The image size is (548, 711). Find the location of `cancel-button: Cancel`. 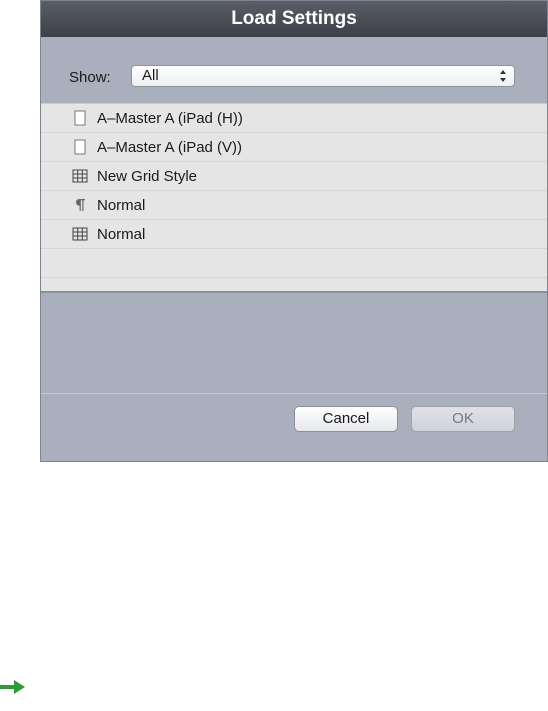

cancel-button: Cancel is located at coordinates (346, 419).